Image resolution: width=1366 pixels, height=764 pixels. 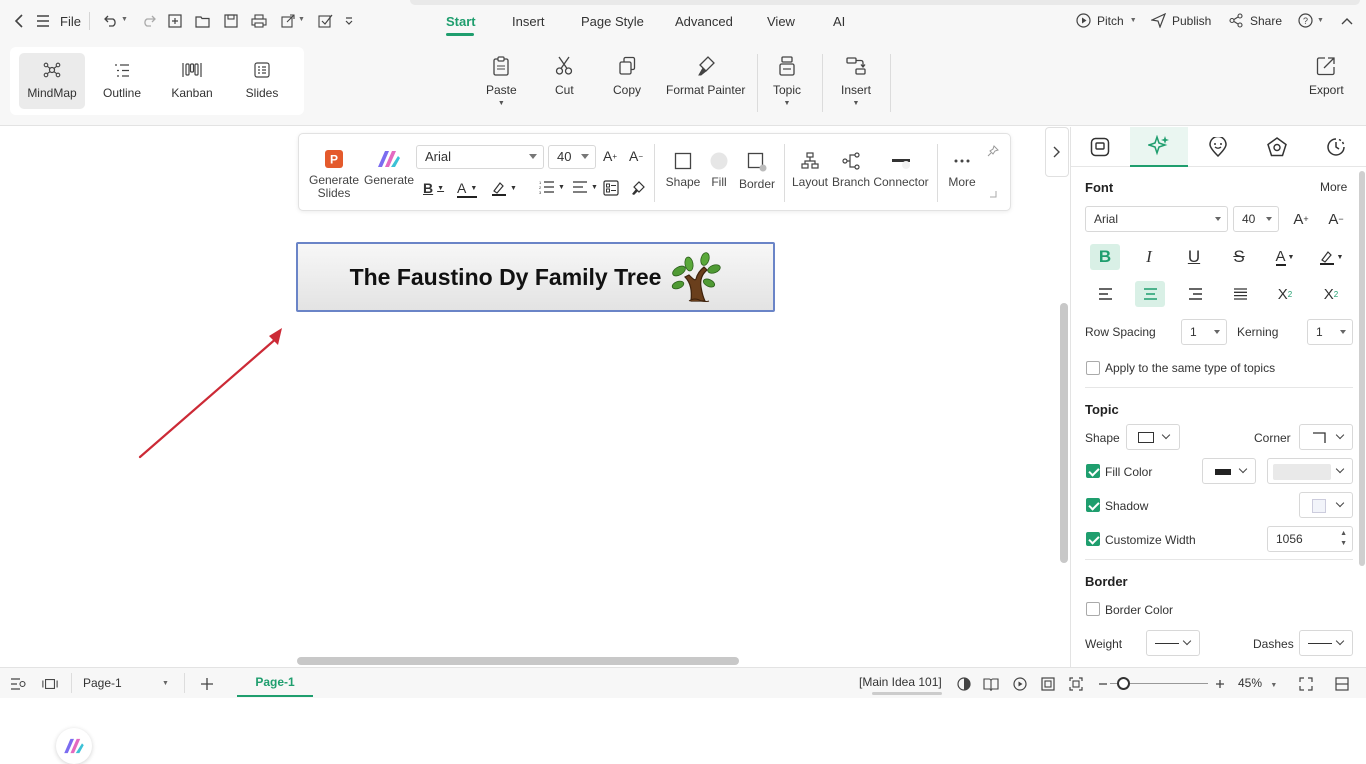 I want to click on shadow-color-picker, so click(x=1326, y=505).